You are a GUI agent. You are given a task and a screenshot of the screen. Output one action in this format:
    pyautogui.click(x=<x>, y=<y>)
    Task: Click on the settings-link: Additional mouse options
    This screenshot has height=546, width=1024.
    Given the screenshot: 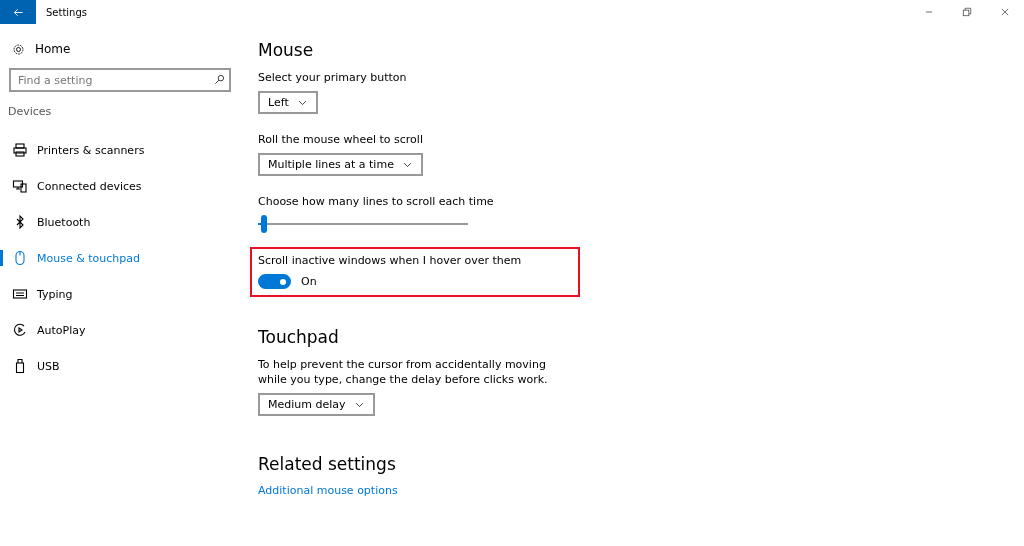 What is the action you would take?
    pyautogui.click(x=328, y=490)
    